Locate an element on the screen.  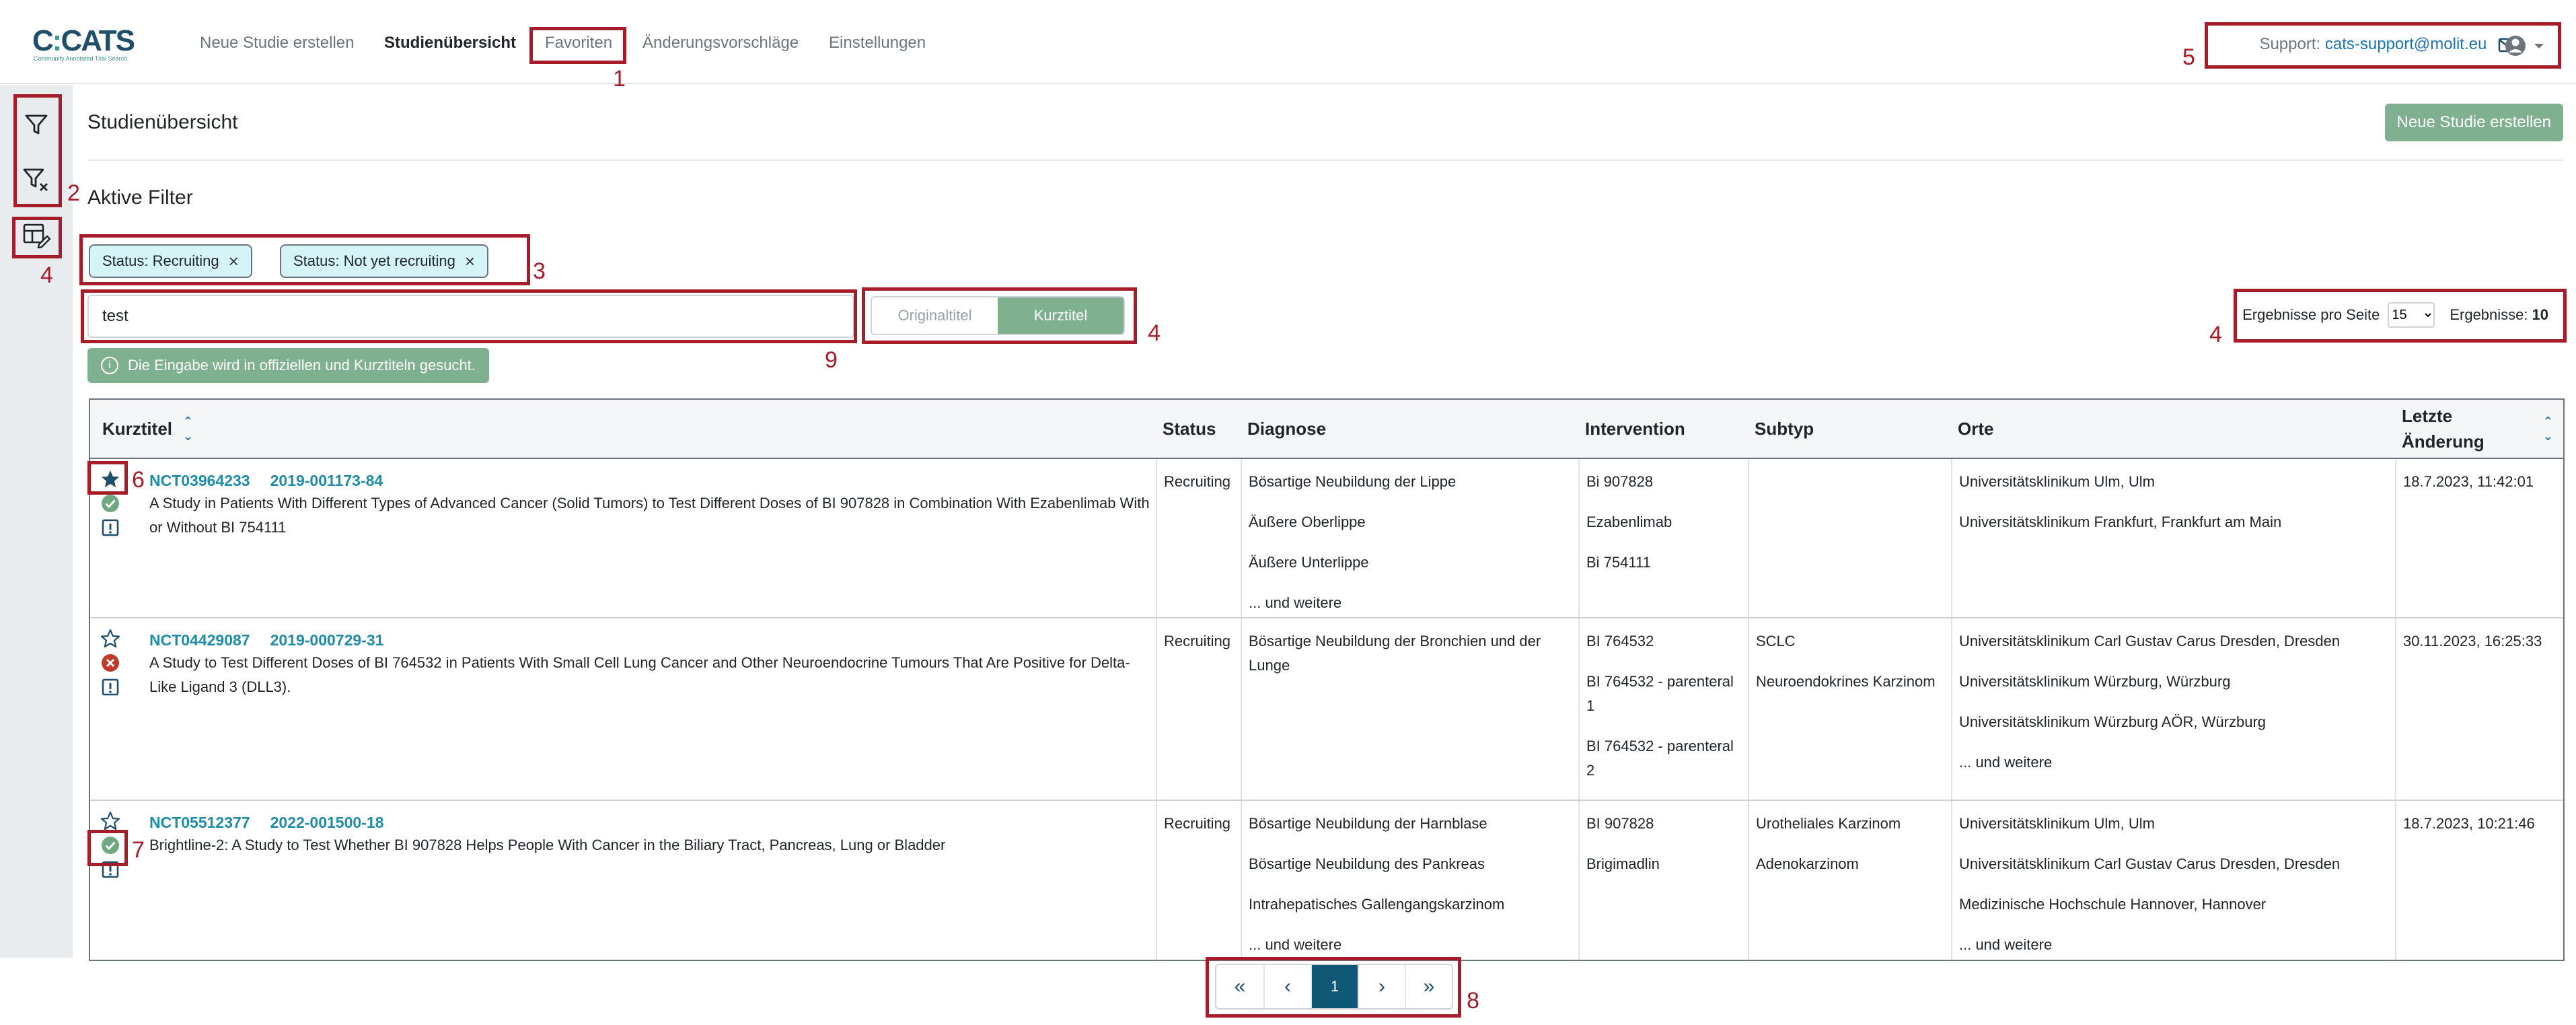
eudract-id-link: 2019-001173-84 is located at coordinates (326, 481).